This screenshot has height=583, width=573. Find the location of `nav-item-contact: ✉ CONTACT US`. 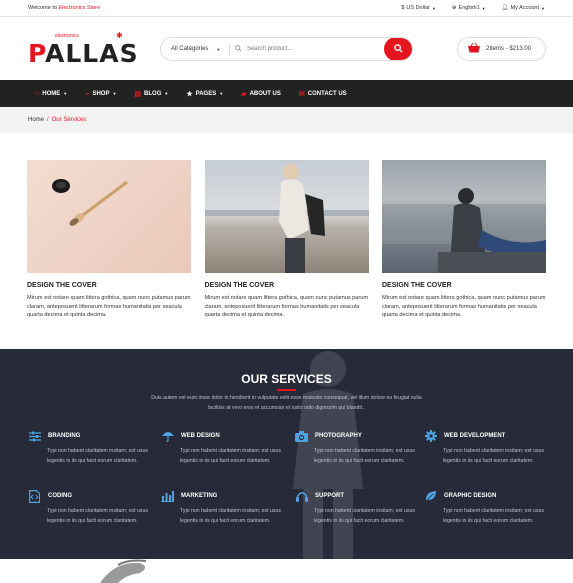

nav-item-contact: ✉ CONTACT US is located at coordinates (323, 94).